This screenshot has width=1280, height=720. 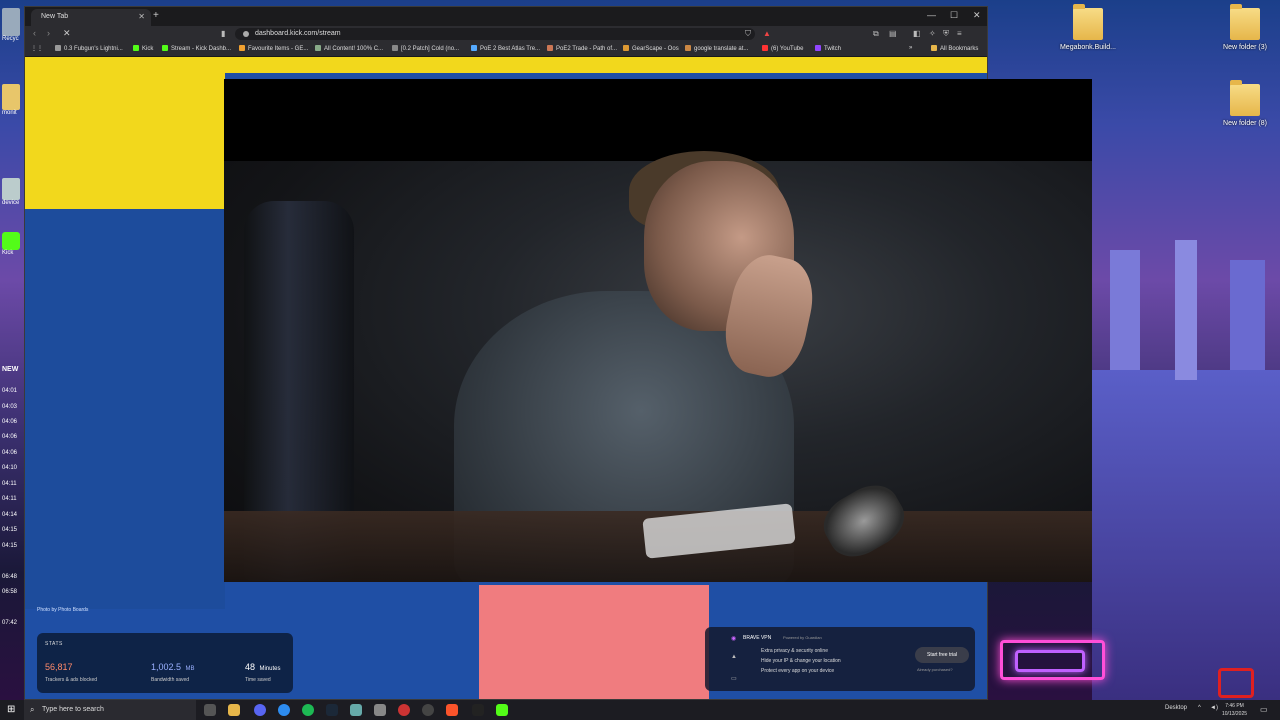 I want to click on rewards-icon: ▲, so click(x=767, y=33).